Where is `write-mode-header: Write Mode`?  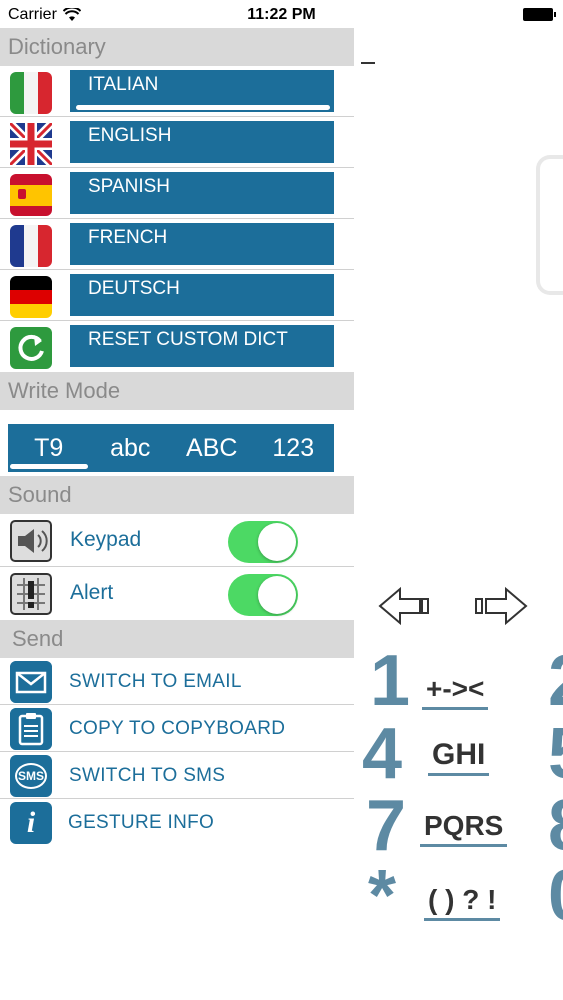 write-mode-header: Write Mode is located at coordinates (177, 391).